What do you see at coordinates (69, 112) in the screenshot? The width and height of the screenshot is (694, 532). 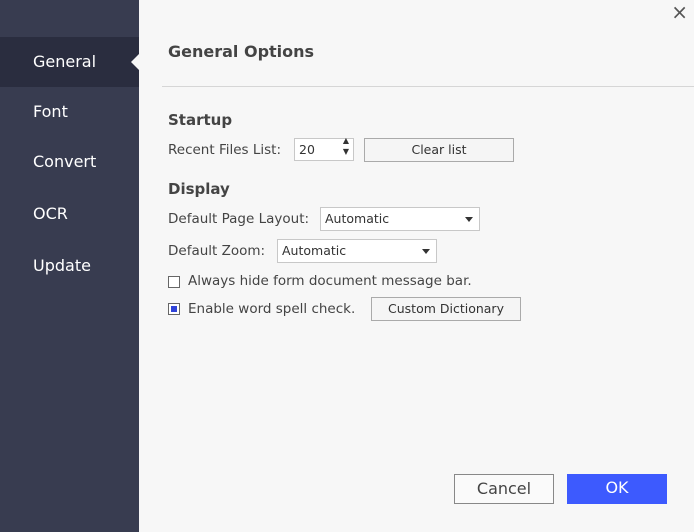 I see `sidebar-item-font: Font` at bounding box center [69, 112].